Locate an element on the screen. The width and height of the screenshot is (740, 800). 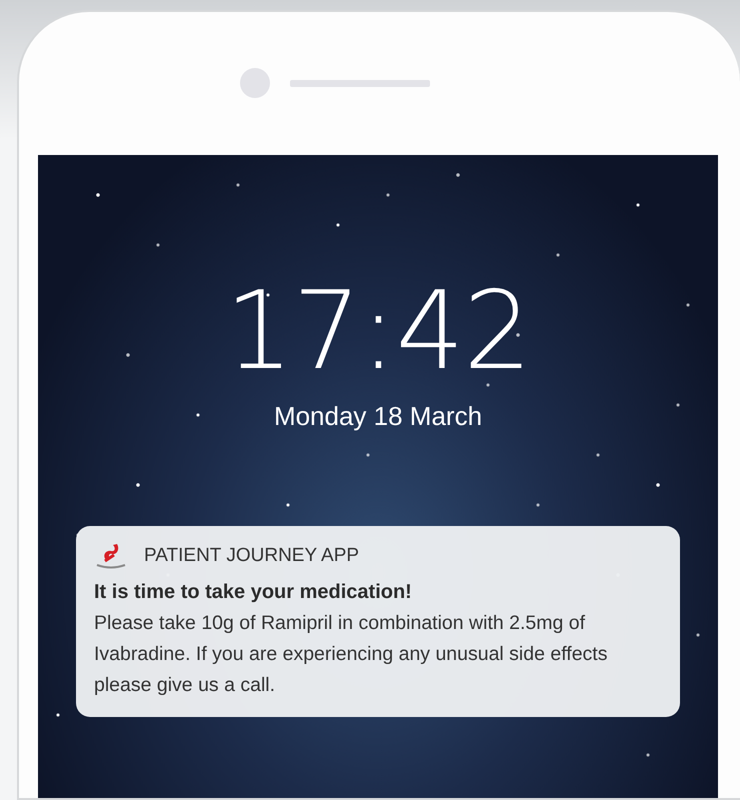
notification-title: It is time to take your medication! is located at coordinates (253, 592).